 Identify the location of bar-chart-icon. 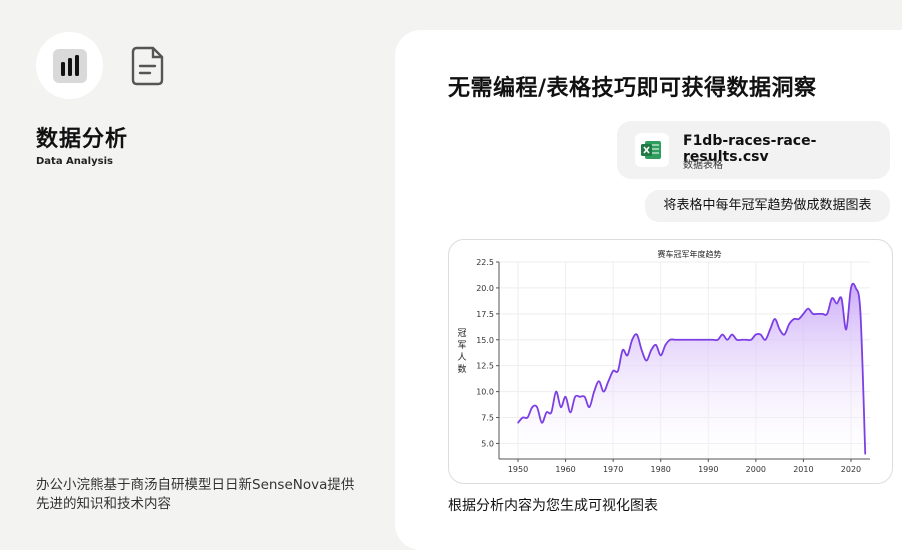
(70, 66).